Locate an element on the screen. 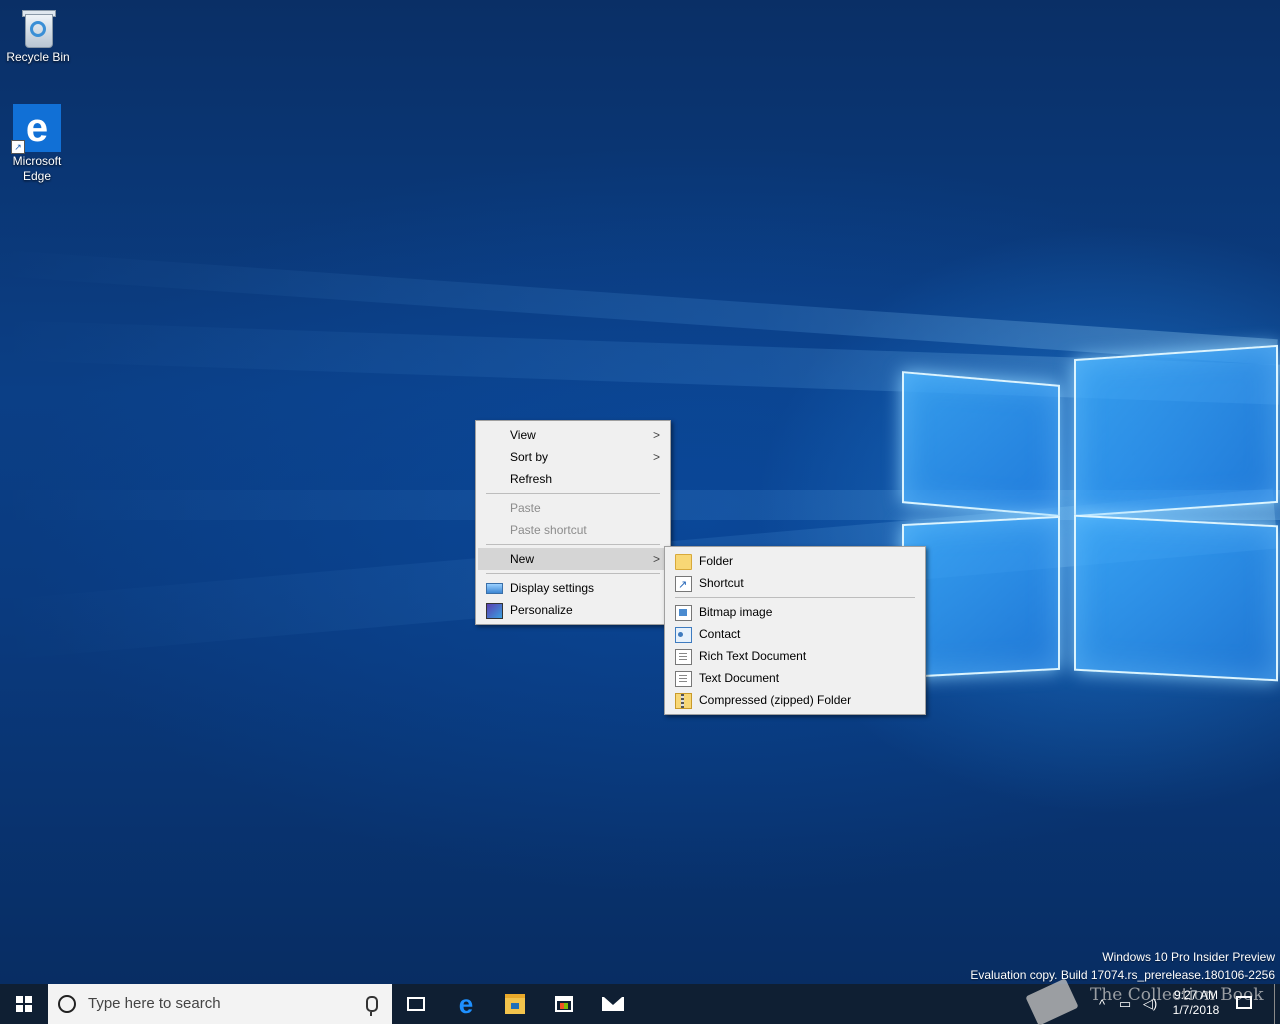 This screenshot has height=1026, width=1280. submenu-item-label: Folder is located at coordinates (716, 561).